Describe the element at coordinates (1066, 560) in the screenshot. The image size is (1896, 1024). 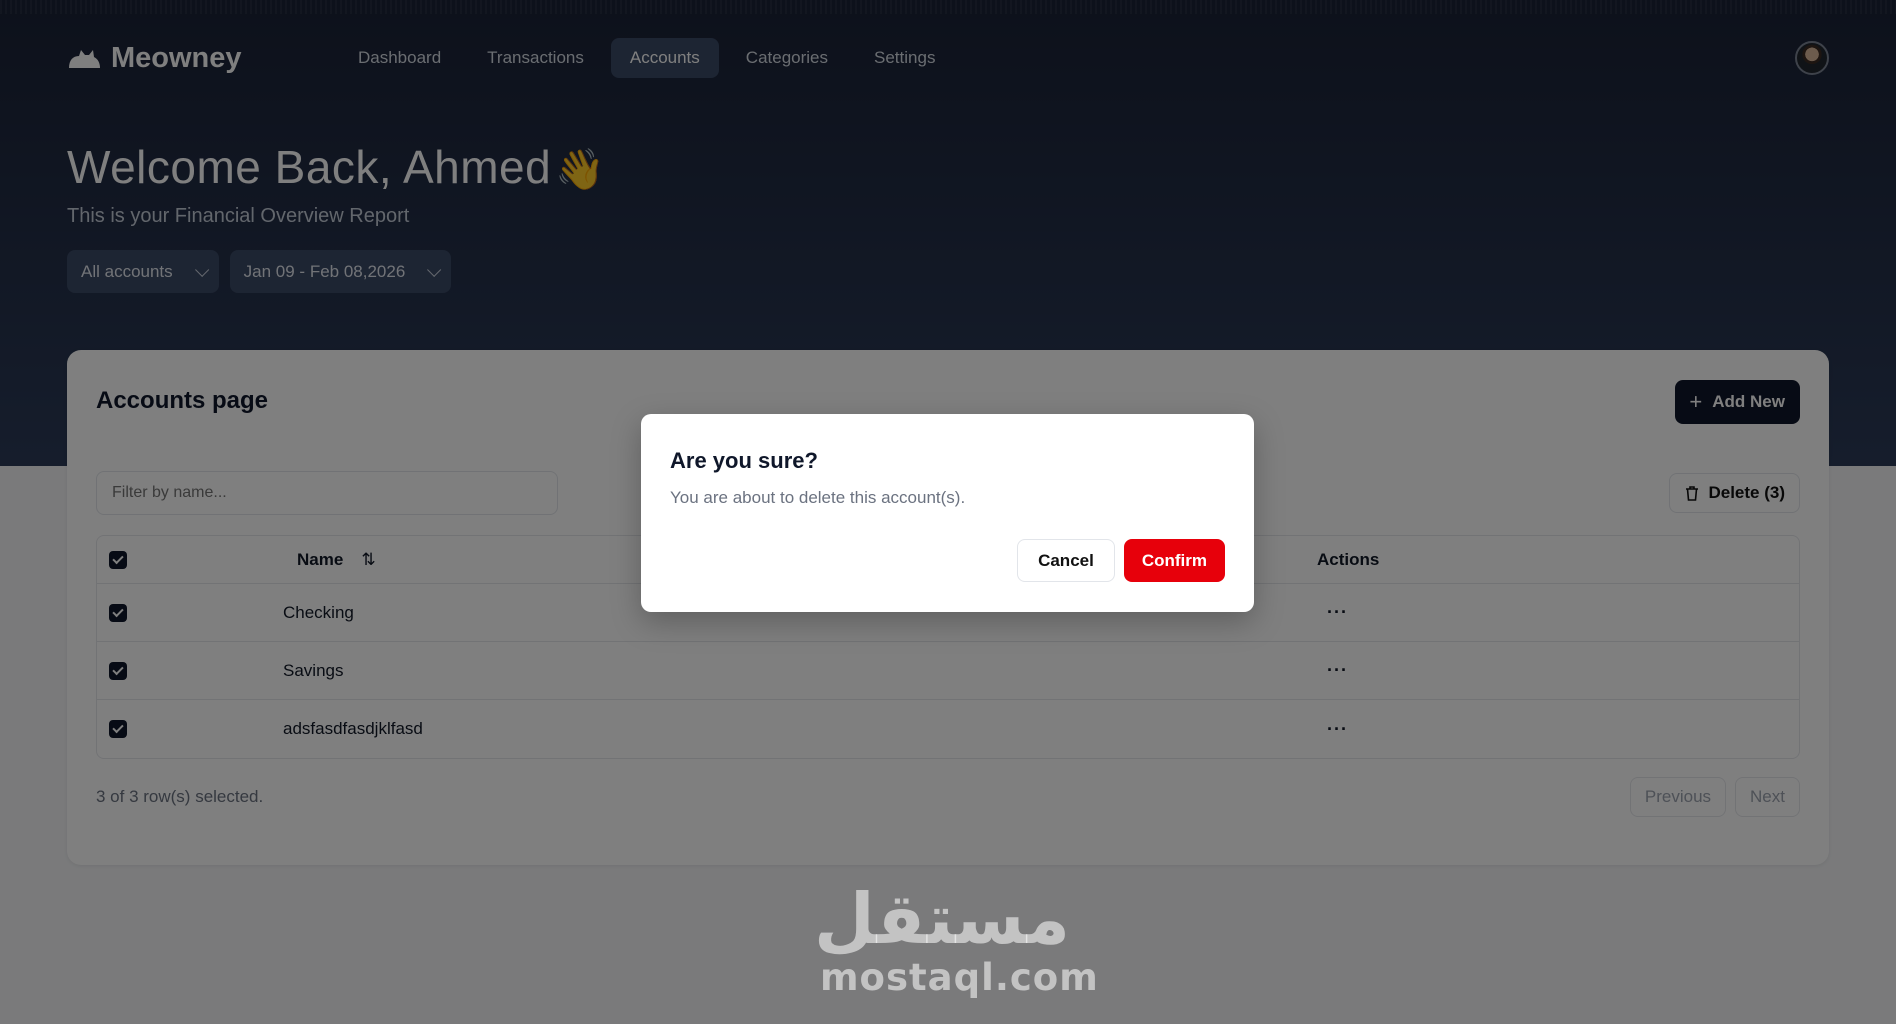
I see `cancel-button: Cancel` at that location.